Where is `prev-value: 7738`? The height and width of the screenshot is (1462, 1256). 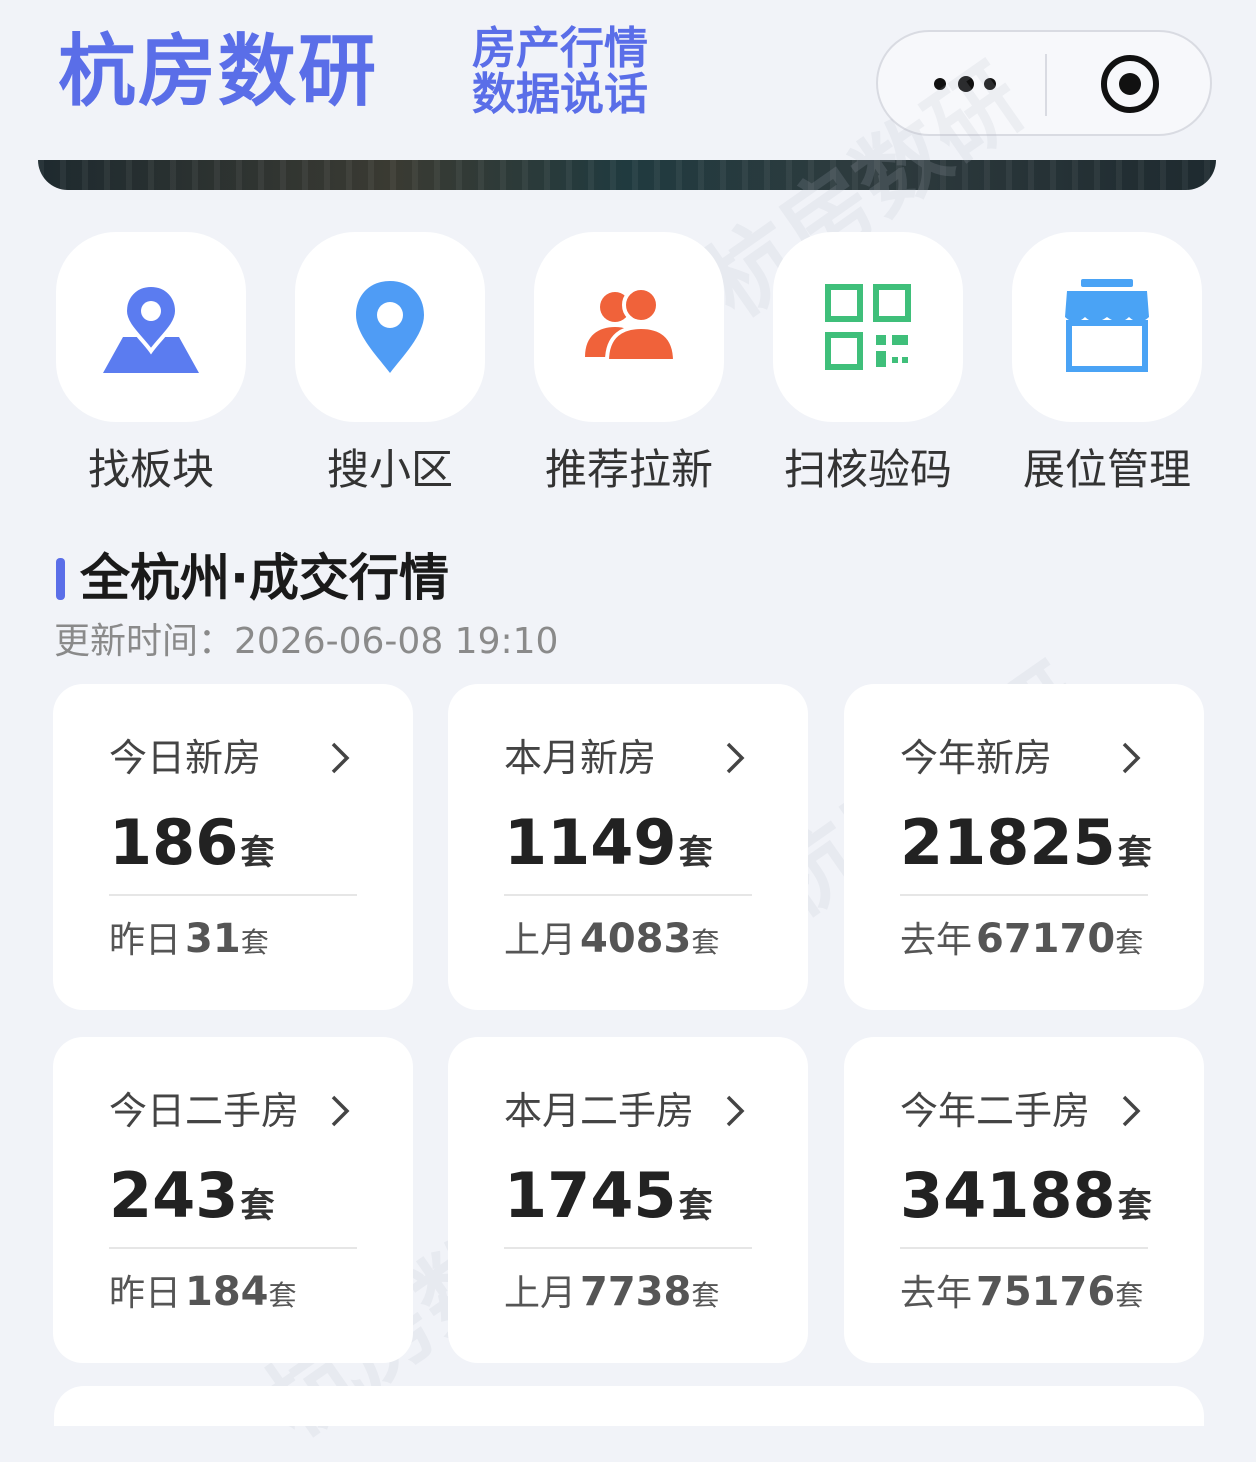
prev-value: 7738 is located at coordinates (636, 1292).